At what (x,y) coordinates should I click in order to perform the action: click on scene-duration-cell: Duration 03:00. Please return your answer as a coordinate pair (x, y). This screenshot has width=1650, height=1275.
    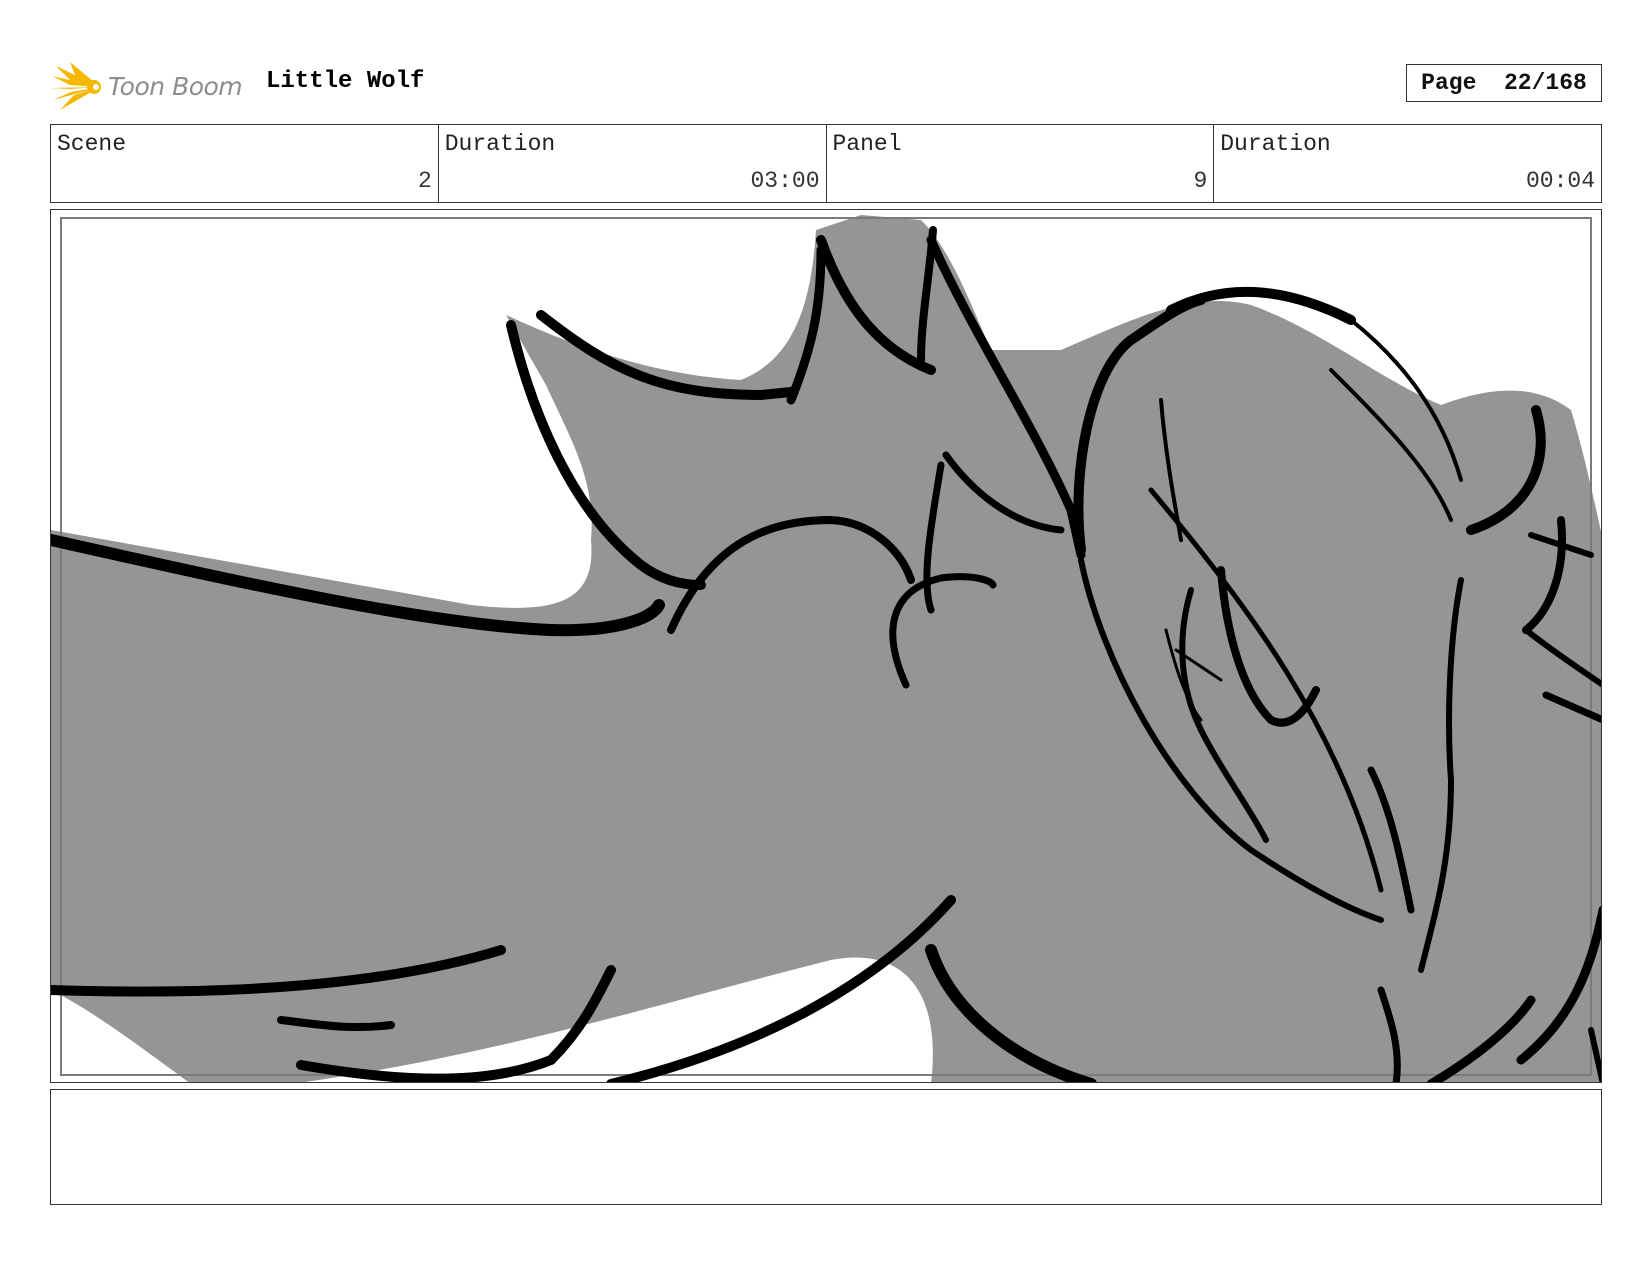
    Looking at the image, I should click on (633, 163).